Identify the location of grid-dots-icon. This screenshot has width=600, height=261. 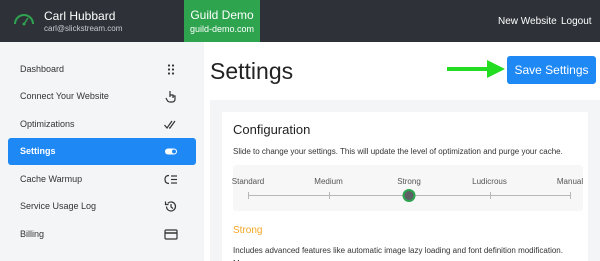
(171, 69).